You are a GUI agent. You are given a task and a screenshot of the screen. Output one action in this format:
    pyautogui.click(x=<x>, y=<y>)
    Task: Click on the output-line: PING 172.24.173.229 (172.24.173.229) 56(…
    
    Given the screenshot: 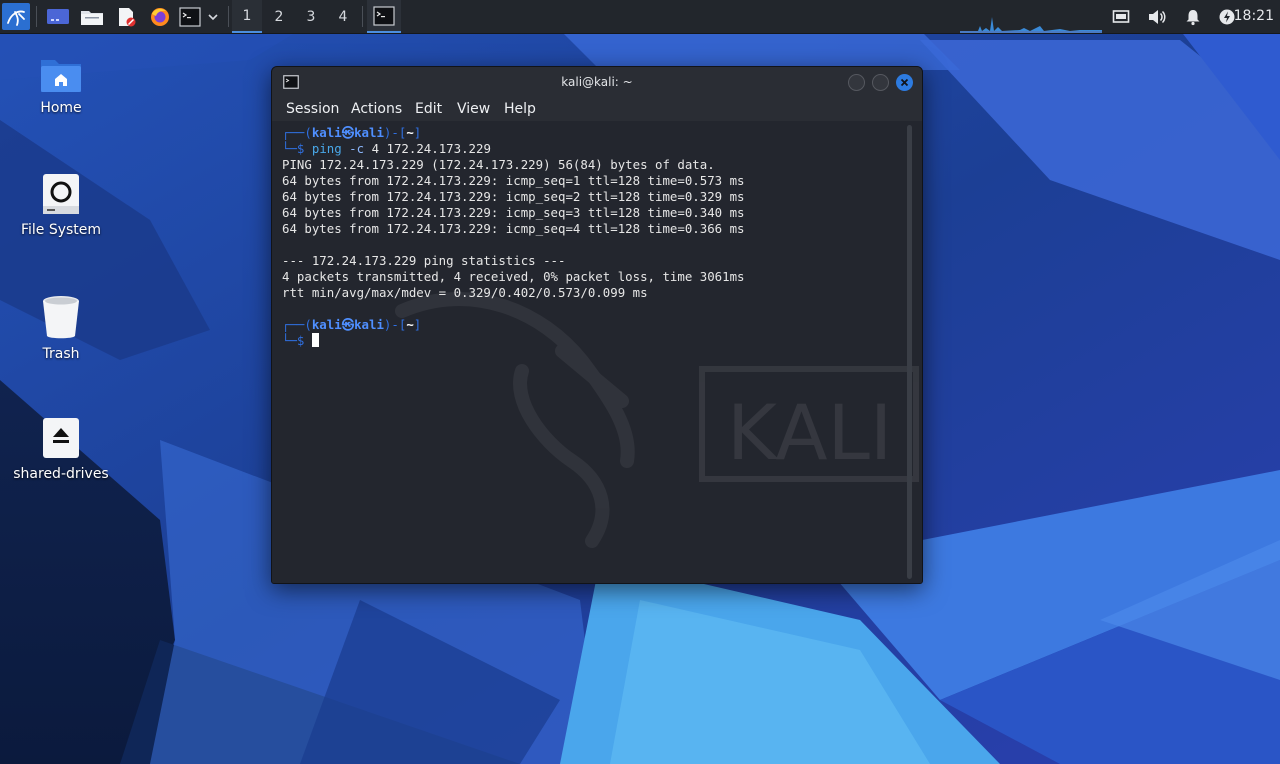 What is the action you would take?
    pyautogui.click(x=498, y=164)
    